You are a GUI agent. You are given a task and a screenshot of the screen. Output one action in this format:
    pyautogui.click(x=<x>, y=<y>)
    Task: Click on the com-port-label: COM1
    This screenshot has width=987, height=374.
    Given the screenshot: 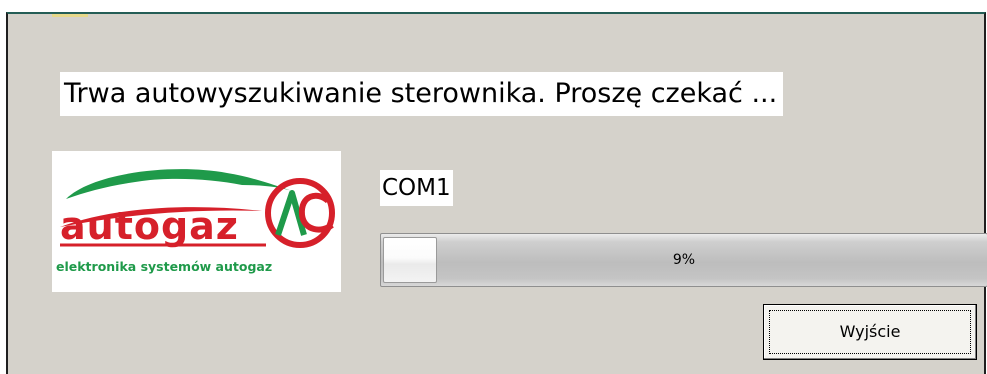 What is the action you would take?
    pyautogui.click(x=416, y=188)
    